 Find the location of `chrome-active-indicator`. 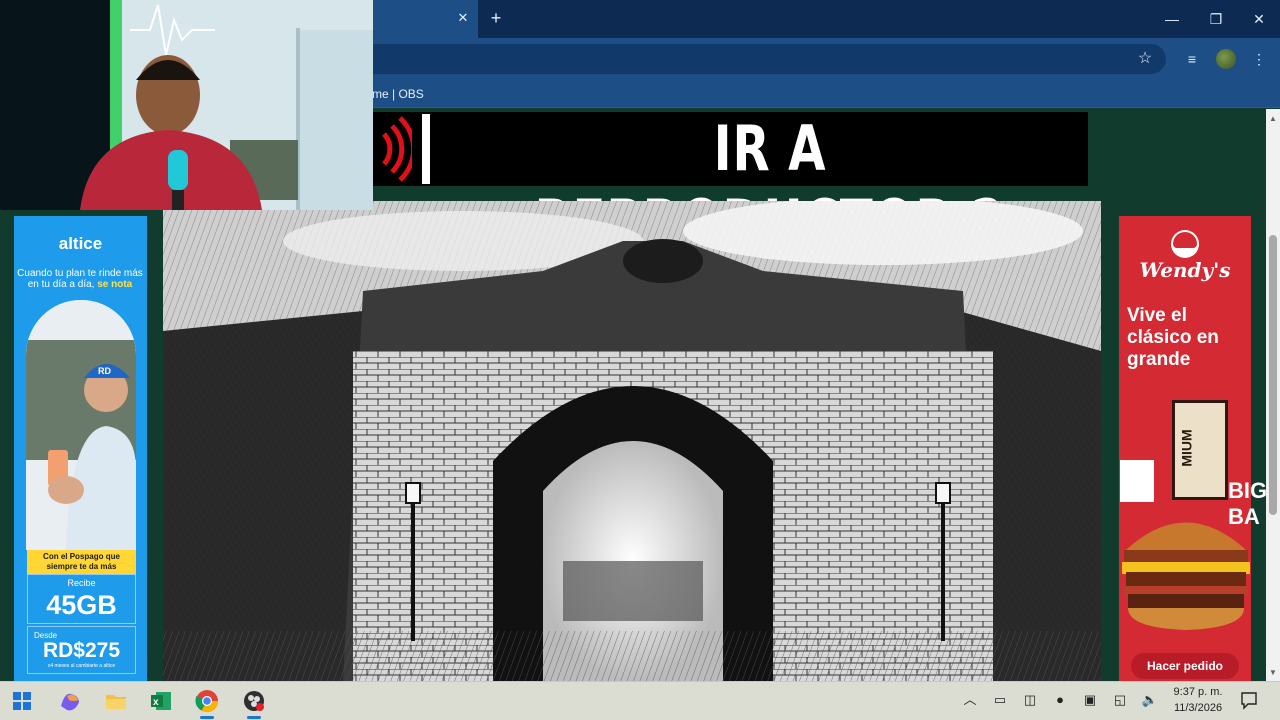

chrome-active-indicator is located at coordinates (207, 717).